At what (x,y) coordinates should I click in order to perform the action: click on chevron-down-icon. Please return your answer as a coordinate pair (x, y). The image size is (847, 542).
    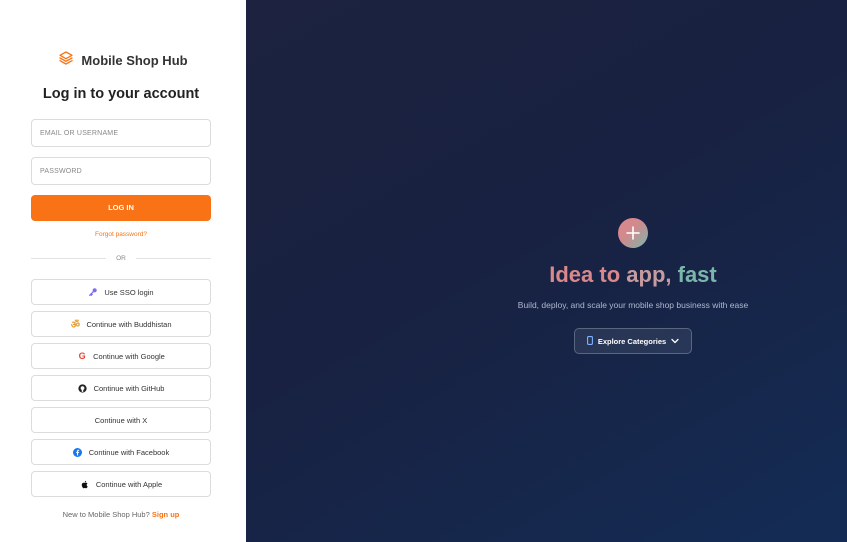
    Looking at the image, I should click on (675, 341).